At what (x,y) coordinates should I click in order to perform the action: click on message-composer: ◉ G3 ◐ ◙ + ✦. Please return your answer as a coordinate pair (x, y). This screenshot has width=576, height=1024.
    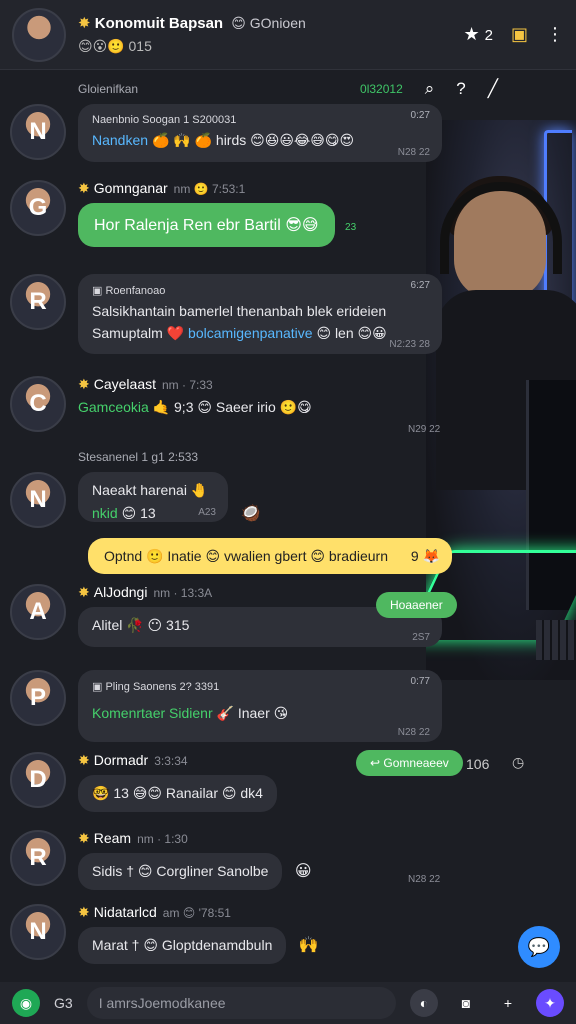
    Looking at the image, I should click on (288, 1003).